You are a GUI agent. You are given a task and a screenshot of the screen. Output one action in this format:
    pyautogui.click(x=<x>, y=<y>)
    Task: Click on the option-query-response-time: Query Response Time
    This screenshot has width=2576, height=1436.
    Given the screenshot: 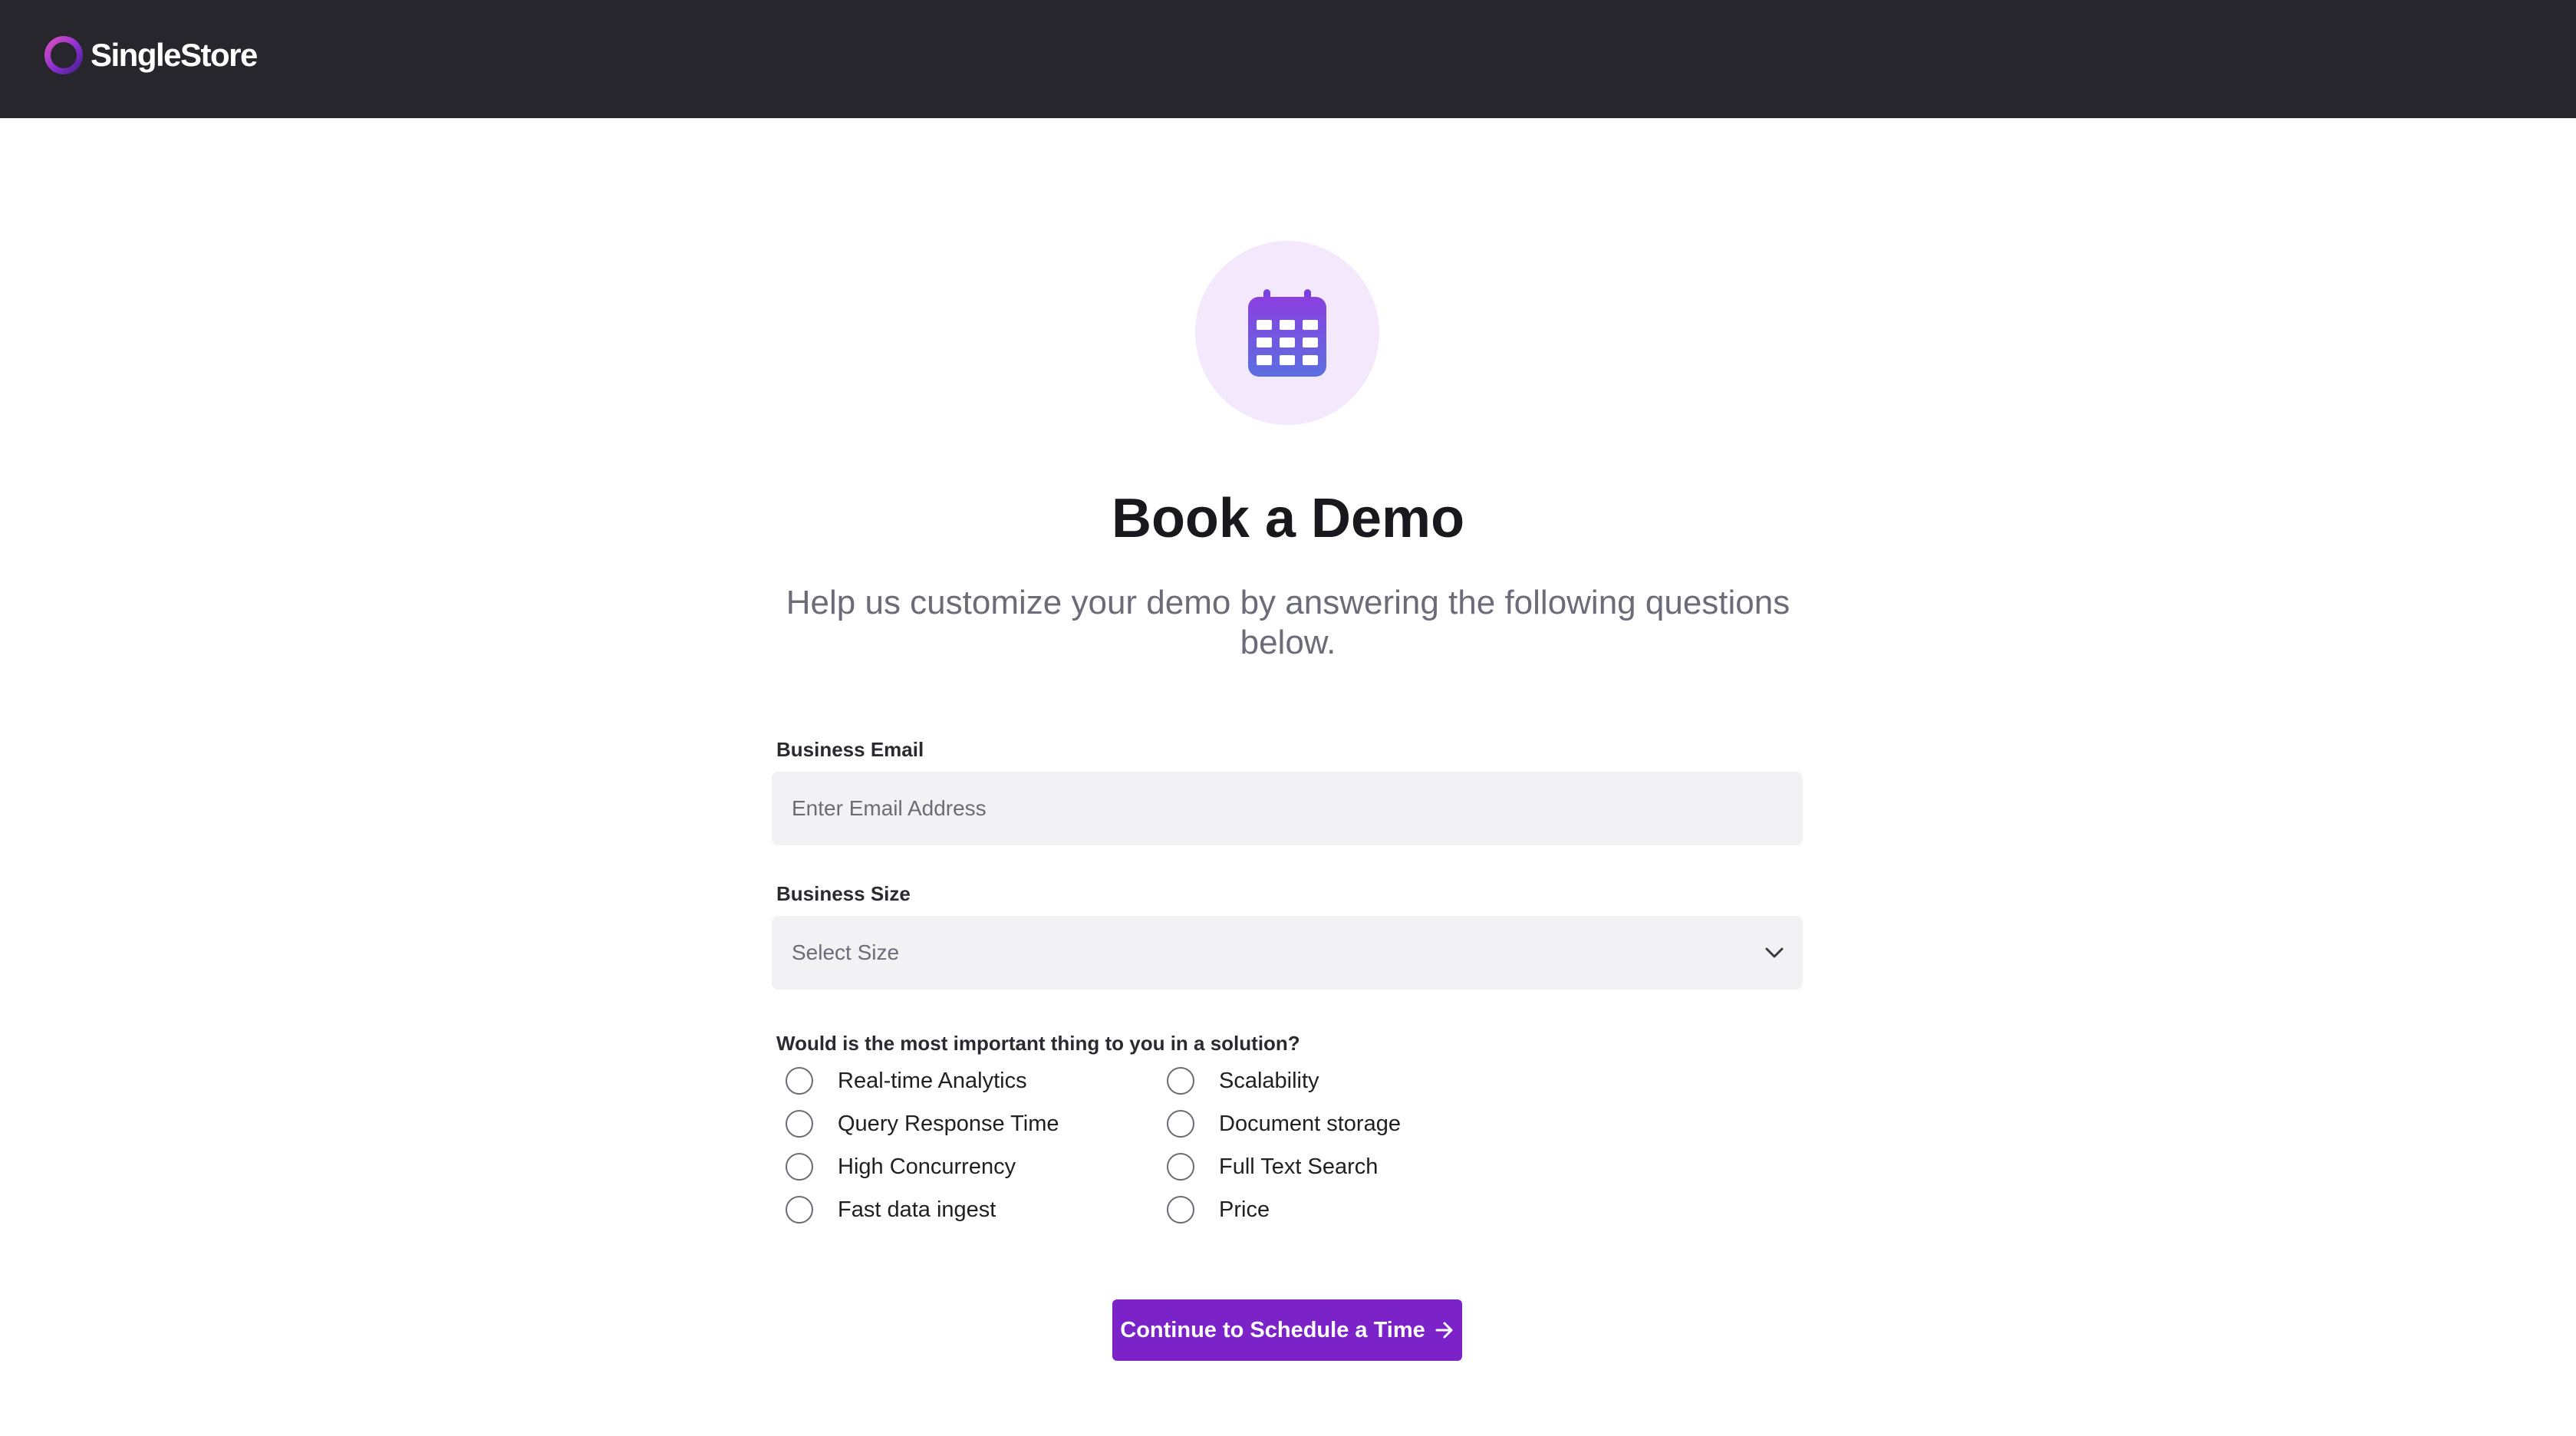 What is the action you would take?
    pyautogui.click(x=922, y=1124)
    